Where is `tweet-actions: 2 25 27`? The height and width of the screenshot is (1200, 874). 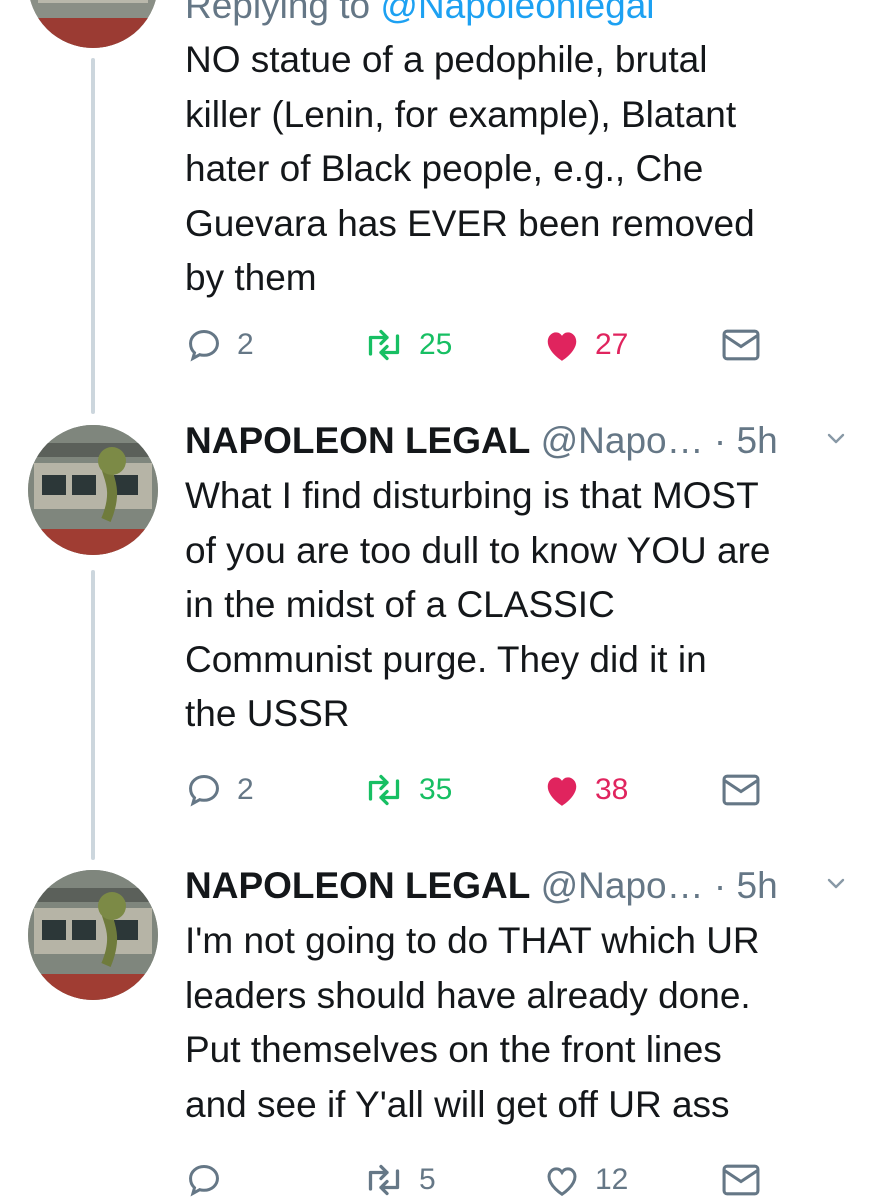 tweet-actions: 2 25 27 is located at coordinates (485, 345).